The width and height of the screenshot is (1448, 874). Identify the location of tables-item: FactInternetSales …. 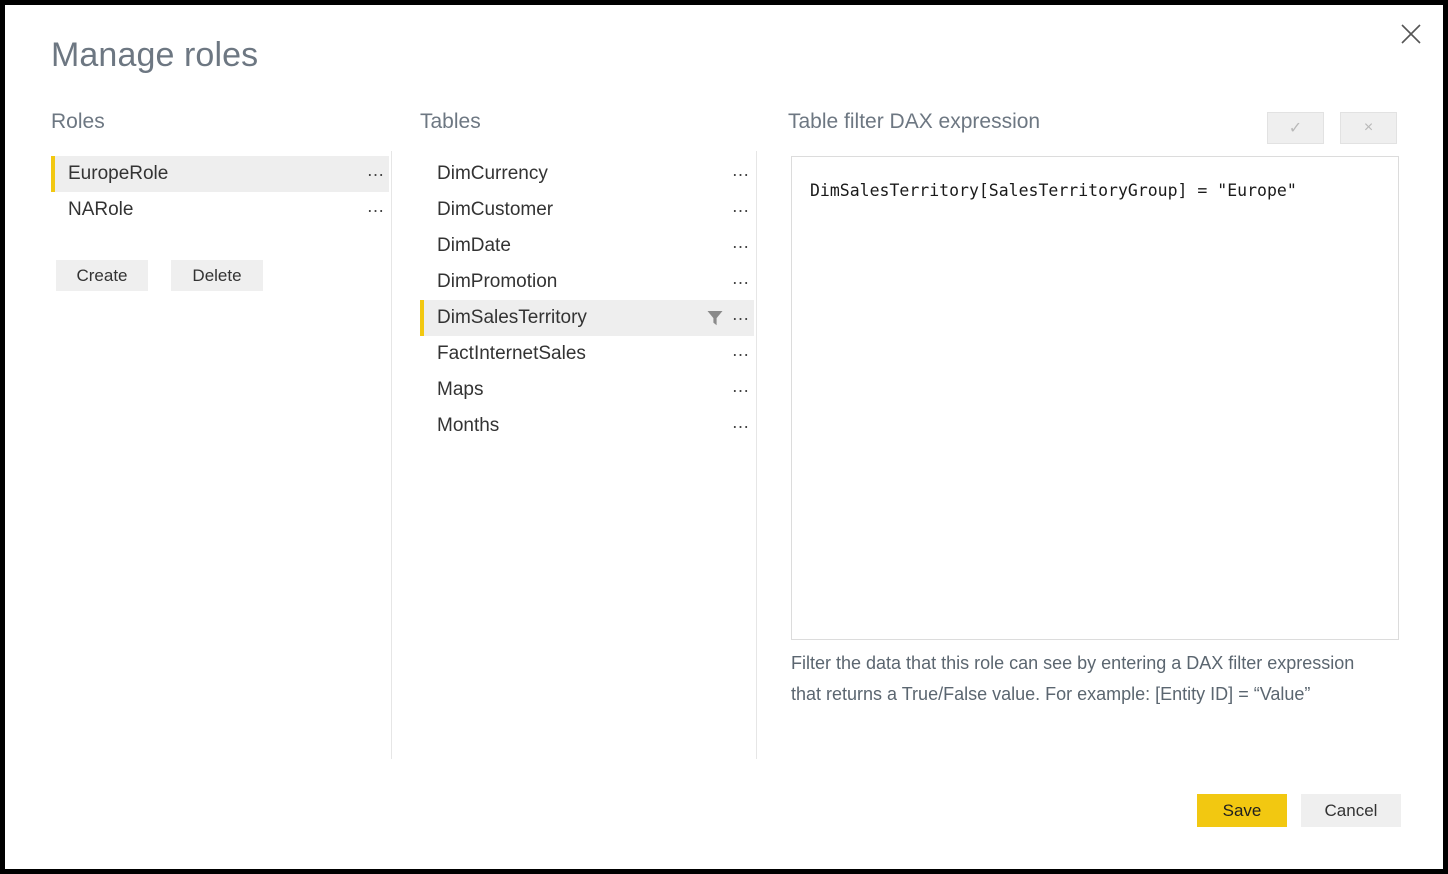
(587, 354).